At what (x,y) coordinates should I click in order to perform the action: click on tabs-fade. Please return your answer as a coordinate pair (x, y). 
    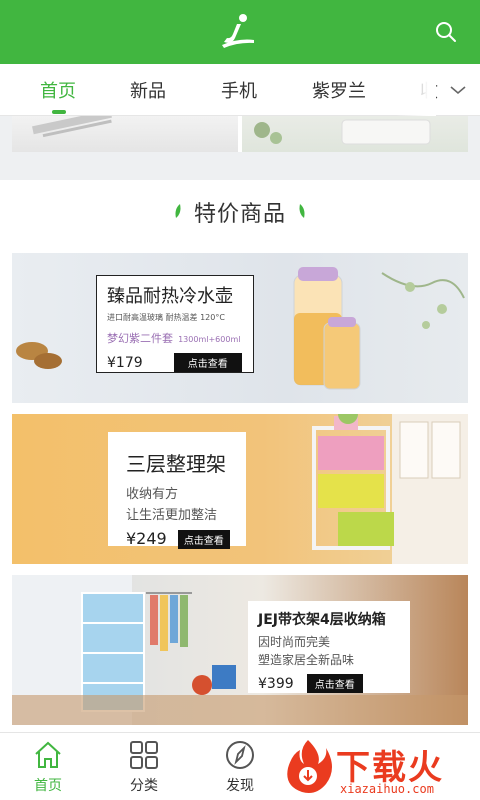
    Looking at the image, I should click on (416, 90).